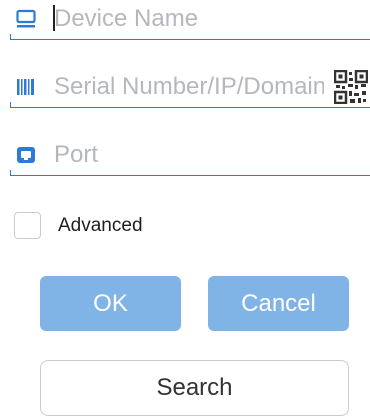 The width and height of the screenshot is (370, 416). What do you see at coordinates (351, 87) in the screenshot?
I see `qr-code-icon` at bounding box center [351, 87].